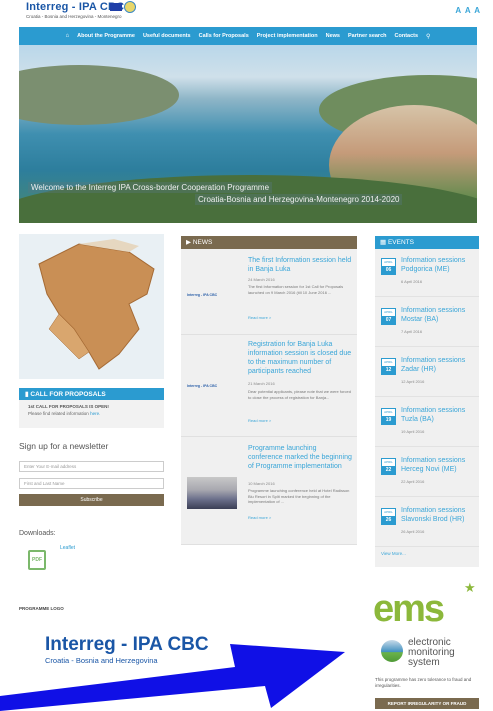  Describe the element at coordinates (172, 677) in the screenshot. I see `arrow-shape` at that location.